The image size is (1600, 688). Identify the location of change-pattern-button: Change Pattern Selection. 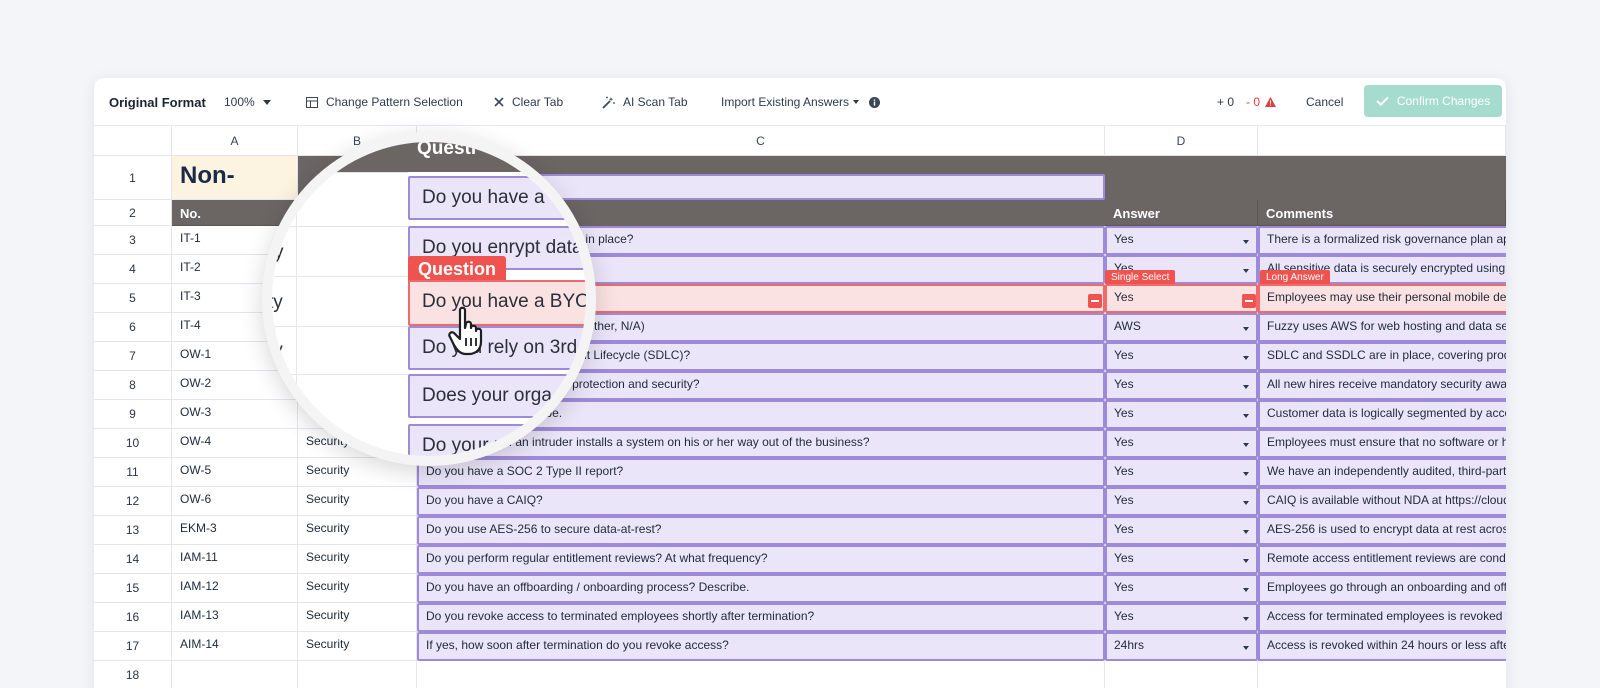
(384, 102).